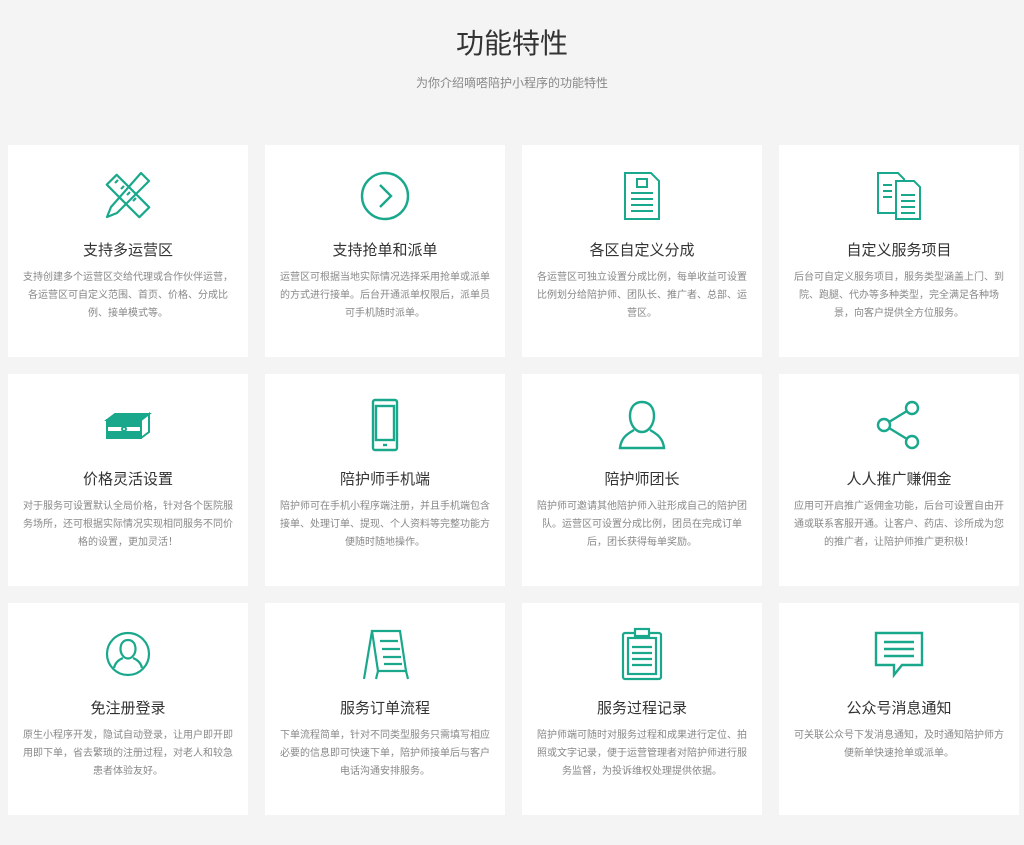 Image resolution: width=1024 pixels, height=845 pixels. I want to click on feature-title: 人人推广赚佣金, so click(899, 479).